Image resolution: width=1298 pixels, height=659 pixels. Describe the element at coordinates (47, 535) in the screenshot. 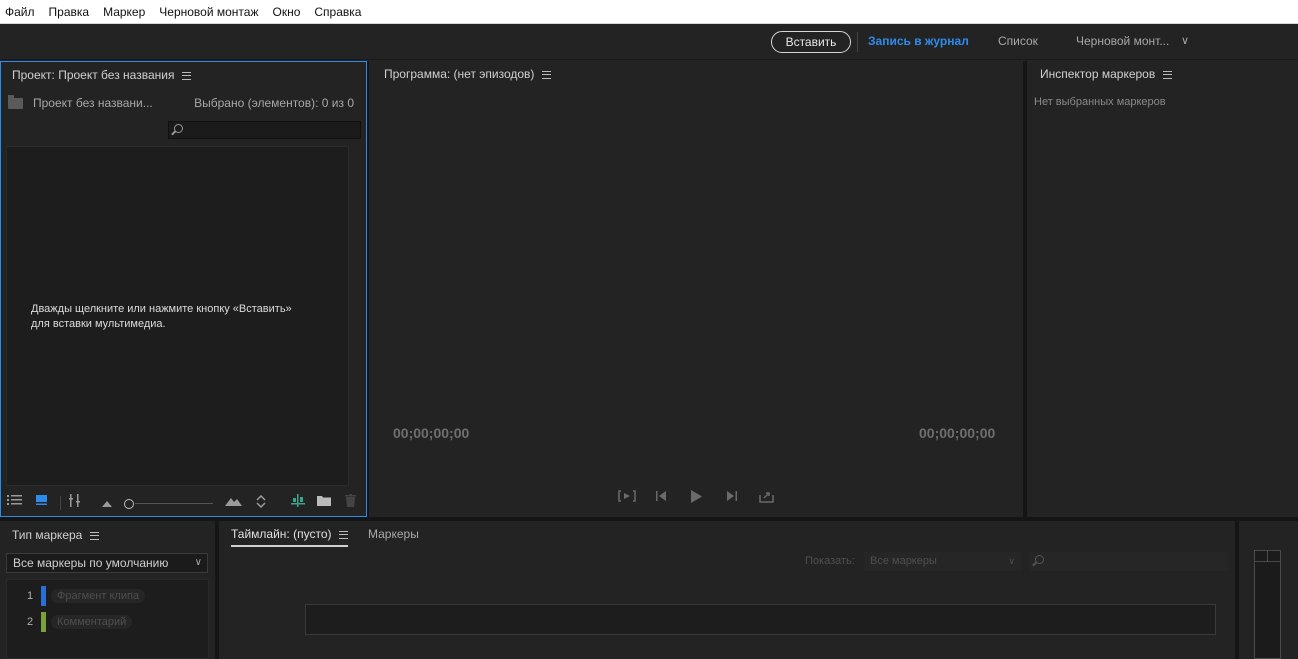

I see `marker-type-title: Тип маркера` at that location.